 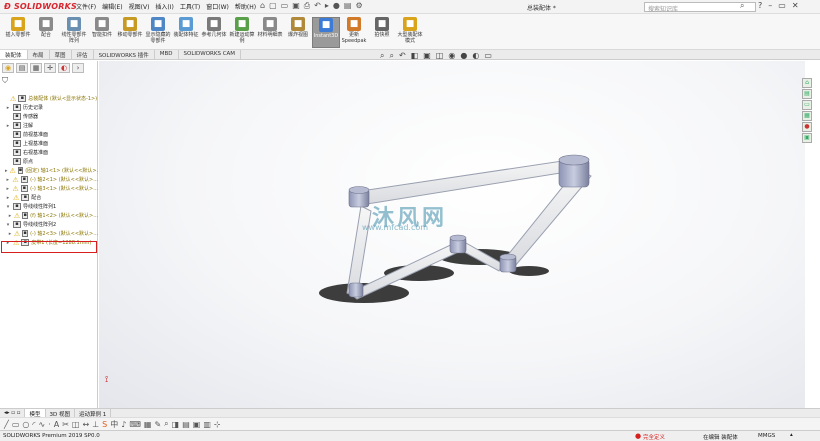 I want to click on design-library-icon: ▤, so click(x=807, y=94).